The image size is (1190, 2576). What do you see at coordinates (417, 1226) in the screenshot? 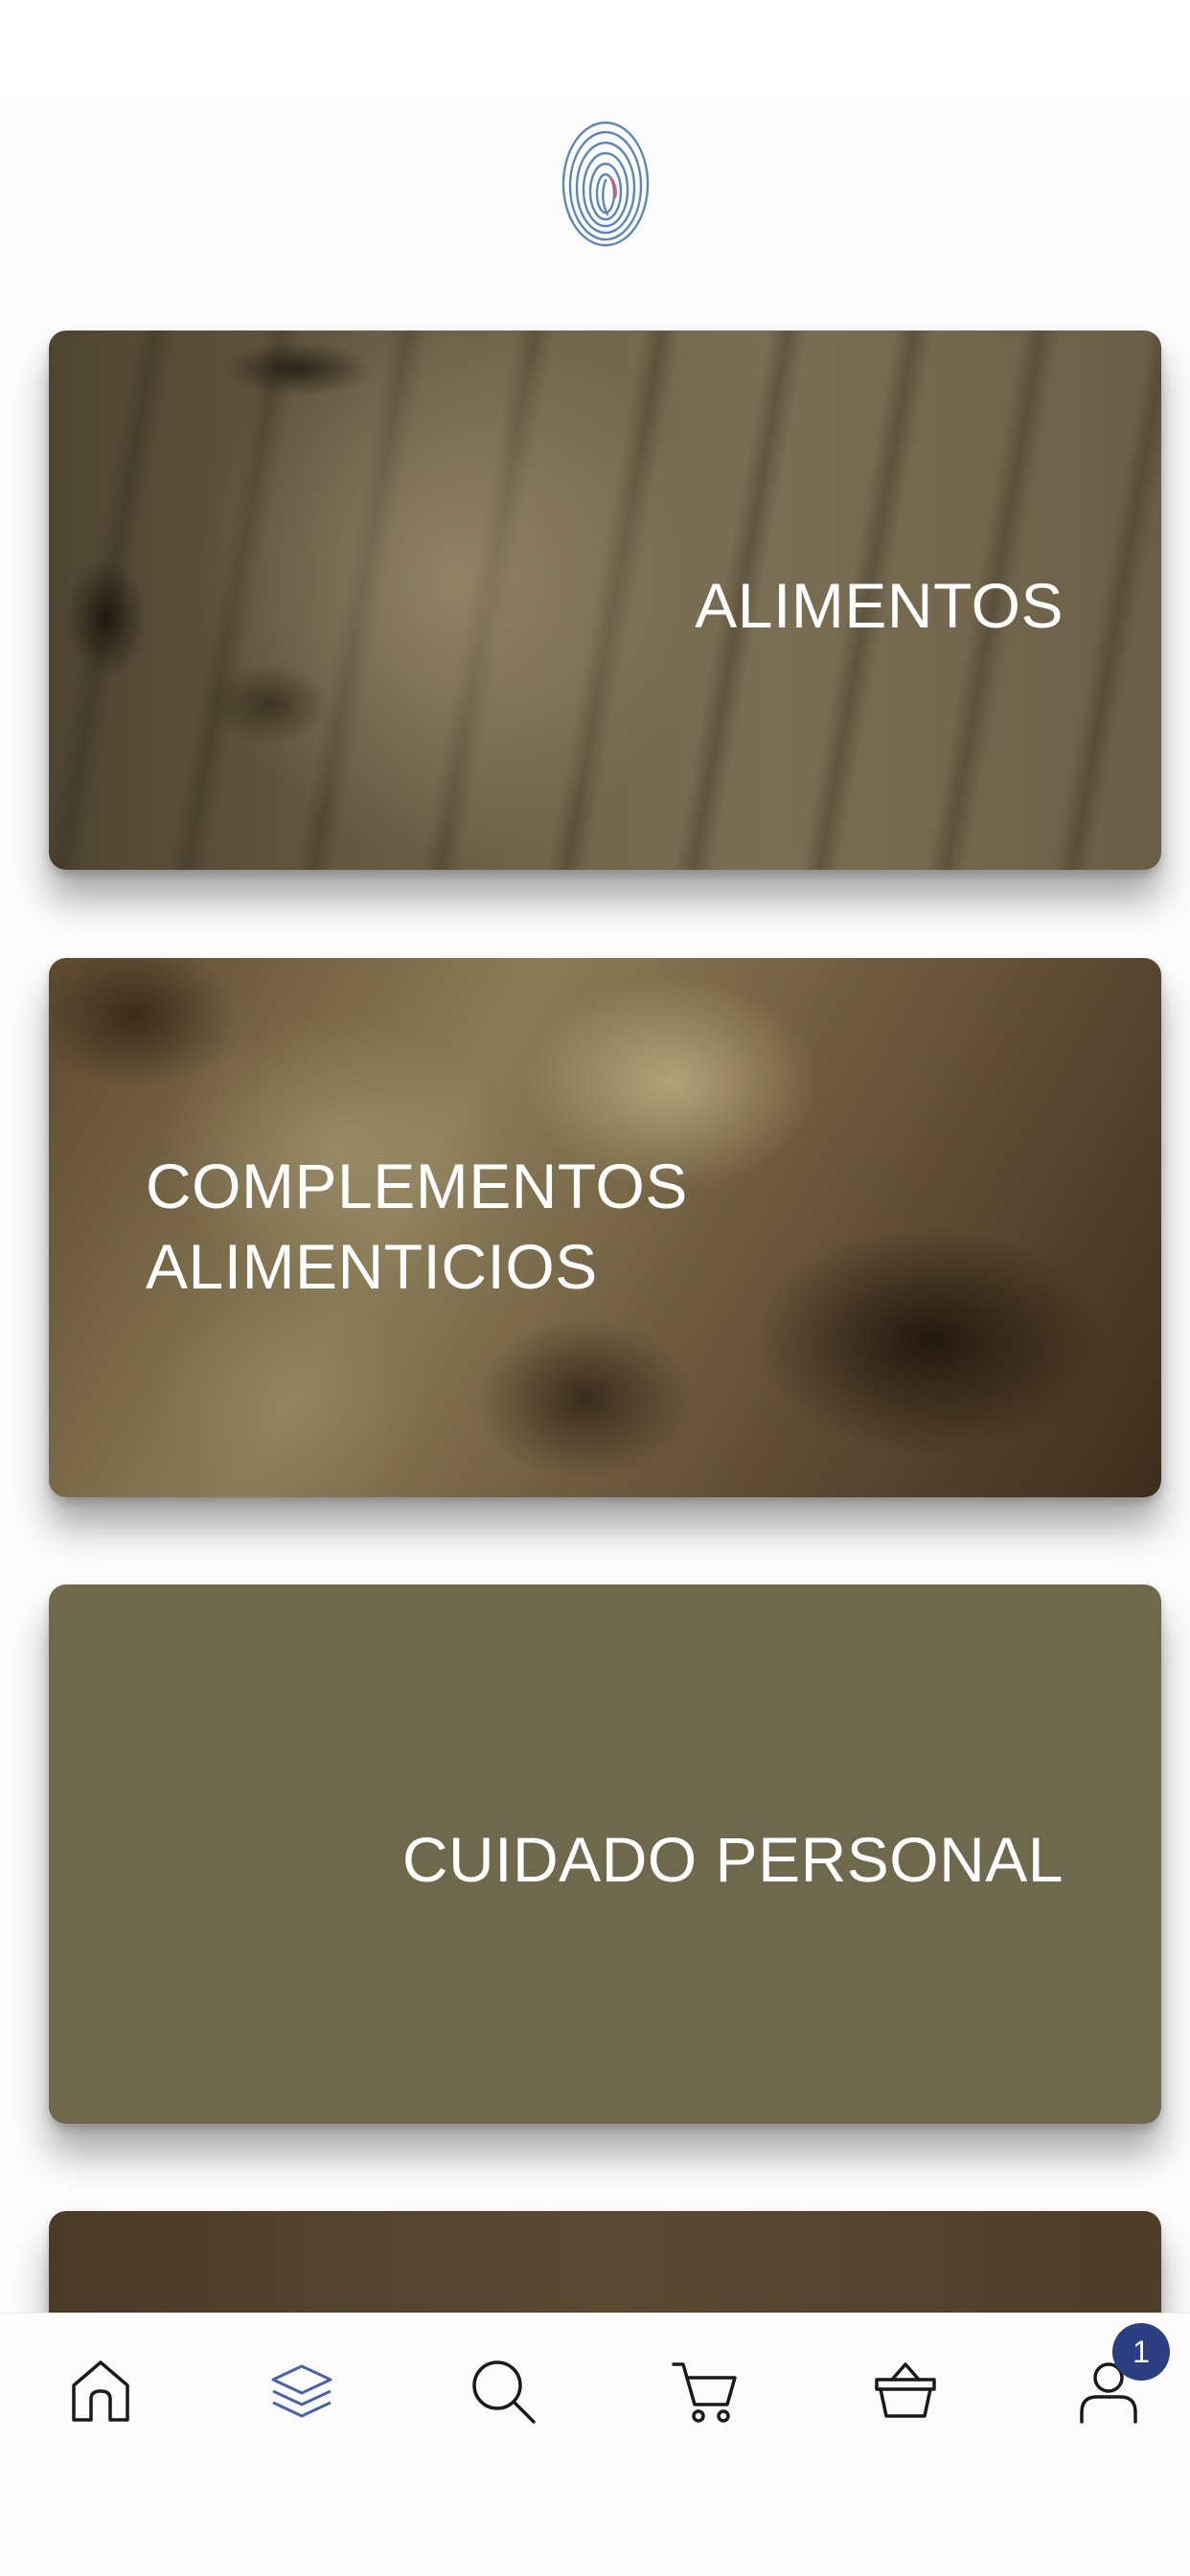
I see `category-label: COMPLEMENTOS ALIMENTICIOS` at bounding box center [417, 1226].